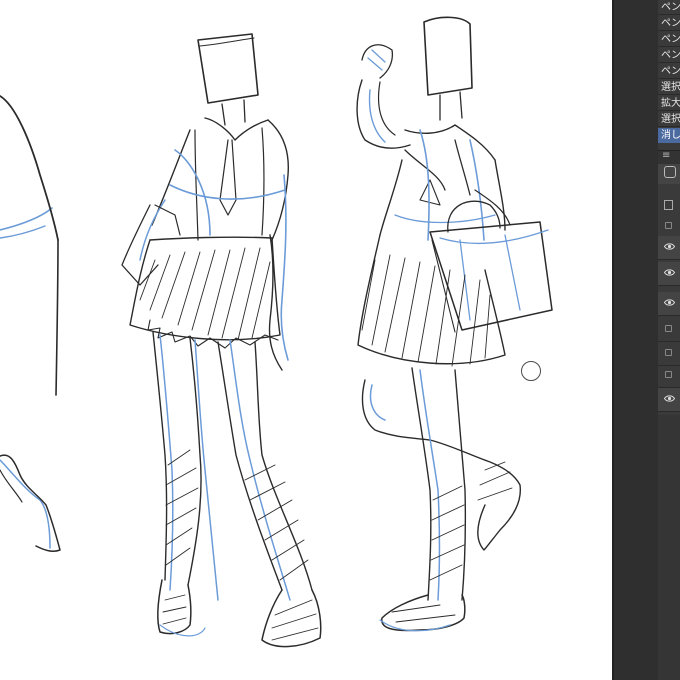 The height and width of the screenshot is (680, 680). Describe the element at coordinates (636, 340) in the screenshot. I see `panel-edge` at that location.